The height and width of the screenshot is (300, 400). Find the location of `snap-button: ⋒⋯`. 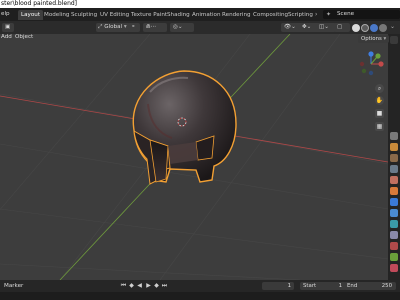

snap-button: ⋒⋯ is located at coordinates (155, 27).